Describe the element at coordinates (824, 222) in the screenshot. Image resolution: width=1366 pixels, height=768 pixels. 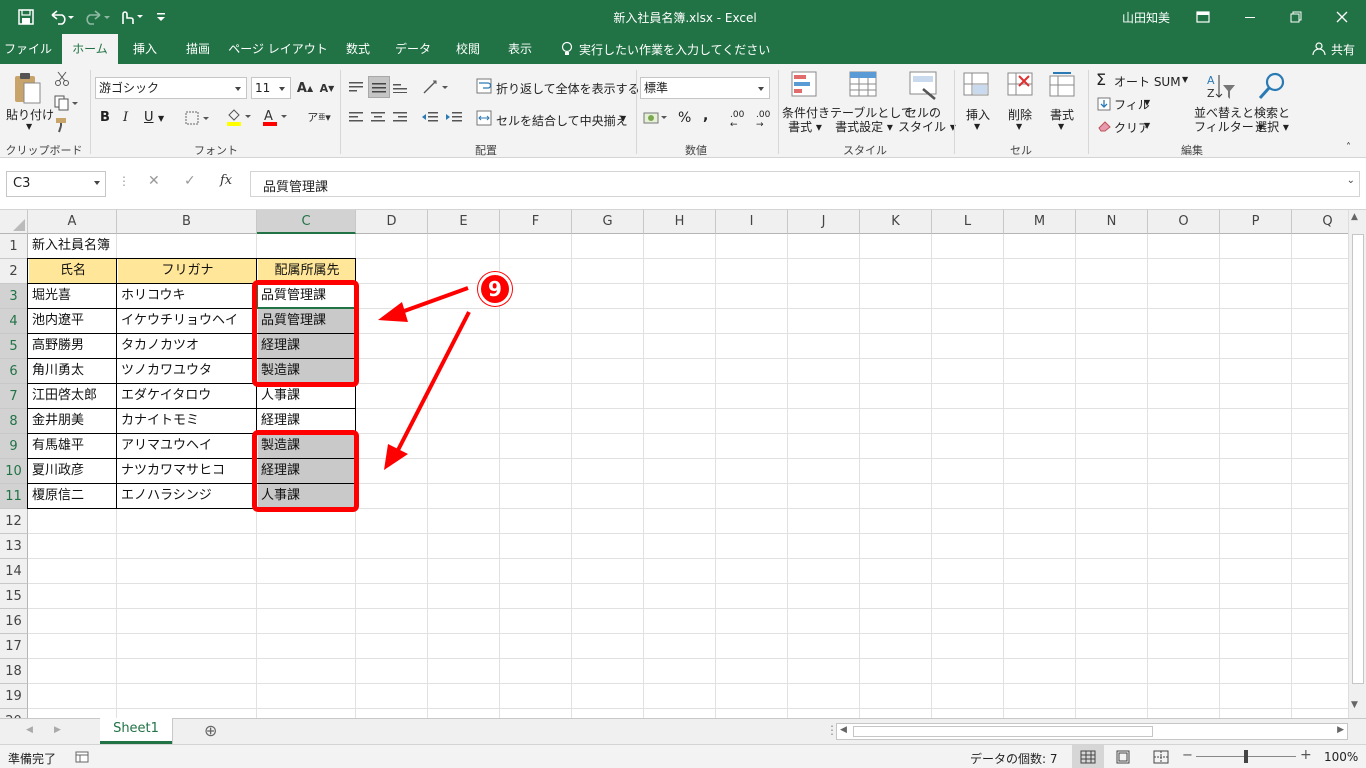
I see `column-header-j: J` at that location.